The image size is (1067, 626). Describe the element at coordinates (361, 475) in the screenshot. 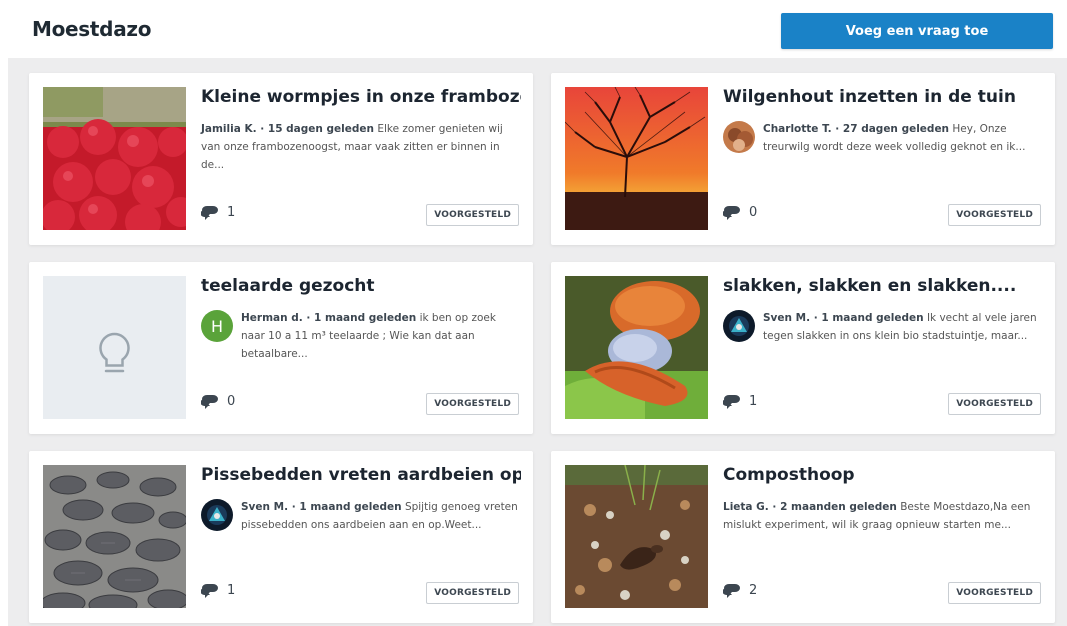

I see `question-title: Pissebedden vreten aardbeien op` at that location.